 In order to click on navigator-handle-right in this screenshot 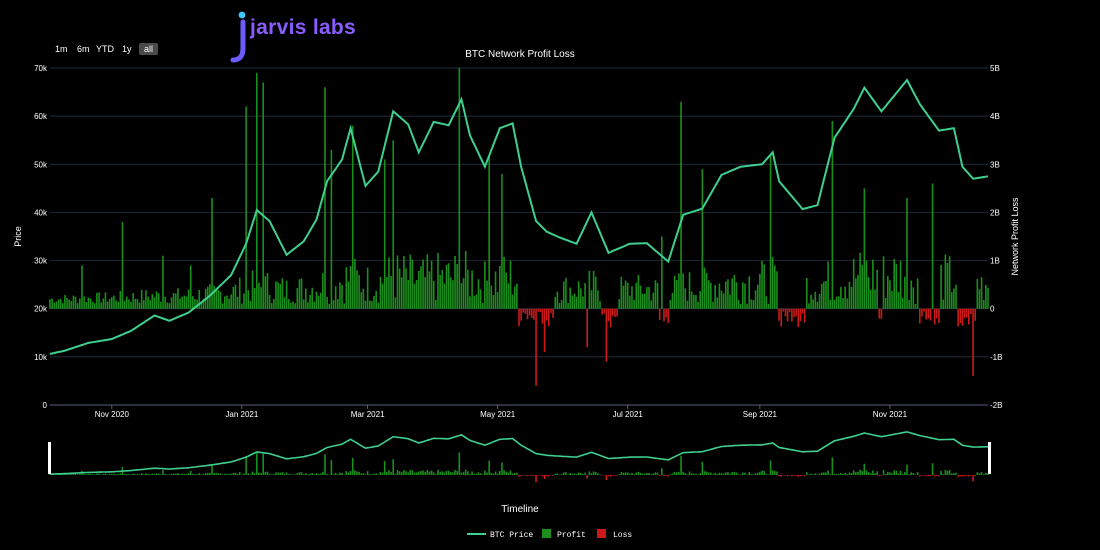, I will do `click(989, 458)`.